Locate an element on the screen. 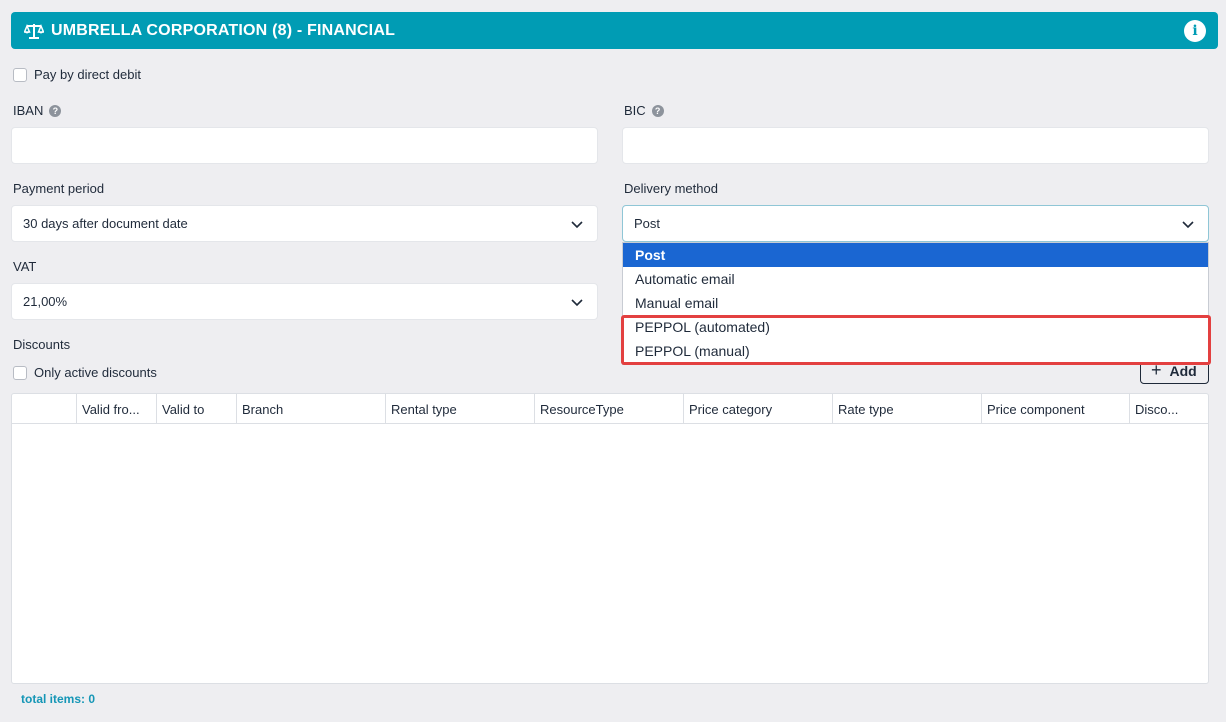  direct-debit-label: Pay by direct debit is located at coordinates (87, 74).